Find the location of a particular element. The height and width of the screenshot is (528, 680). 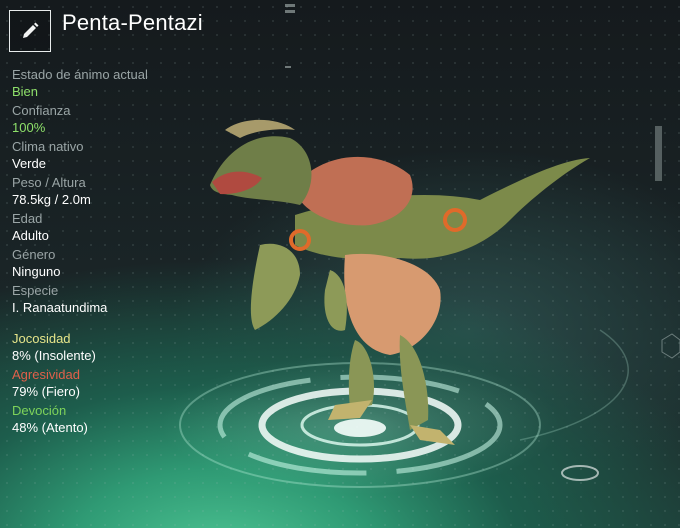

stat-climate: Clima nativo Verde is located at coordinates (107, 155).